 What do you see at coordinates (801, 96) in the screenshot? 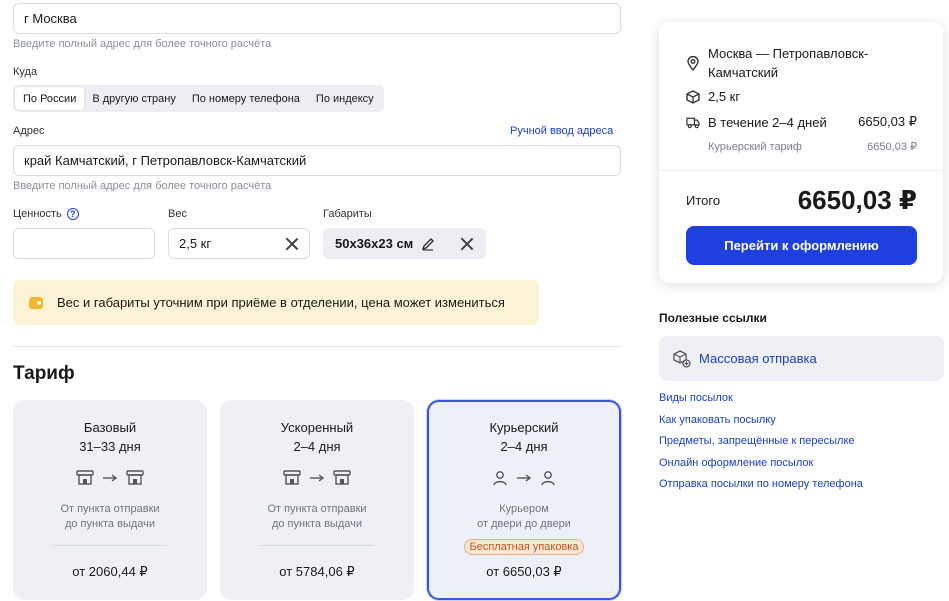
I see `summary-weight: 2,5 кг` at bounding box center [801, 96].